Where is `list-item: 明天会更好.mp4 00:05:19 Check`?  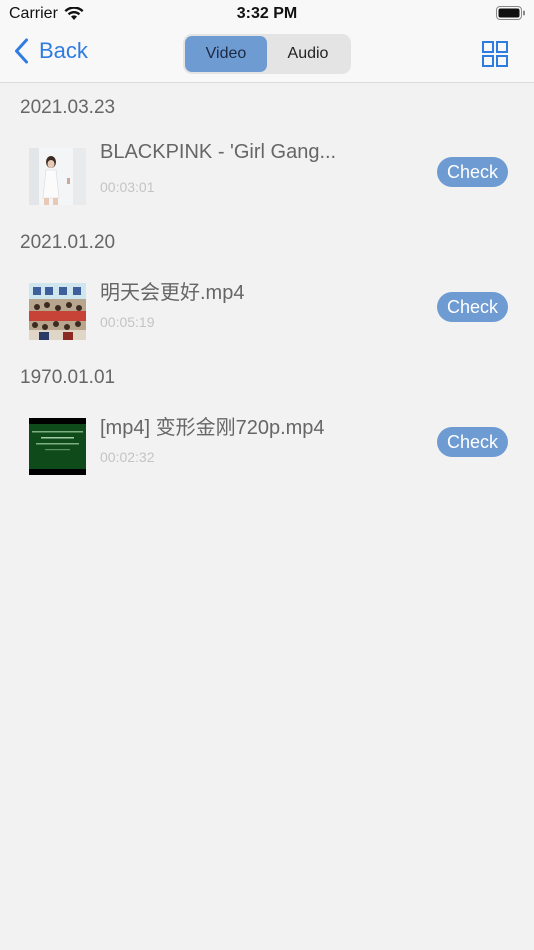 list-item: 明天会更好.mp4 00:05:19 Check is located at coordinates (267, 310).